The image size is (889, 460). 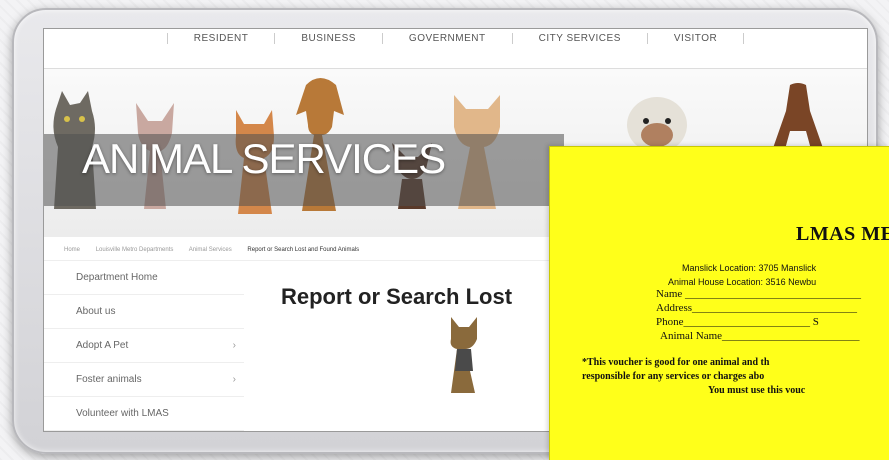 I want to click on voucher-field-phone: Phone_______________________ S, so click(x=737, y=322).